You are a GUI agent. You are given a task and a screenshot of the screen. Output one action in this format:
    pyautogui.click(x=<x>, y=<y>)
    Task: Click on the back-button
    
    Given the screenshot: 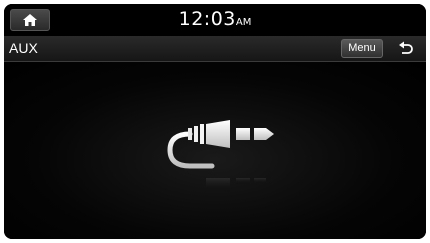 What is the action you would take?
    pyautogui.click(x=406, y=48)
    